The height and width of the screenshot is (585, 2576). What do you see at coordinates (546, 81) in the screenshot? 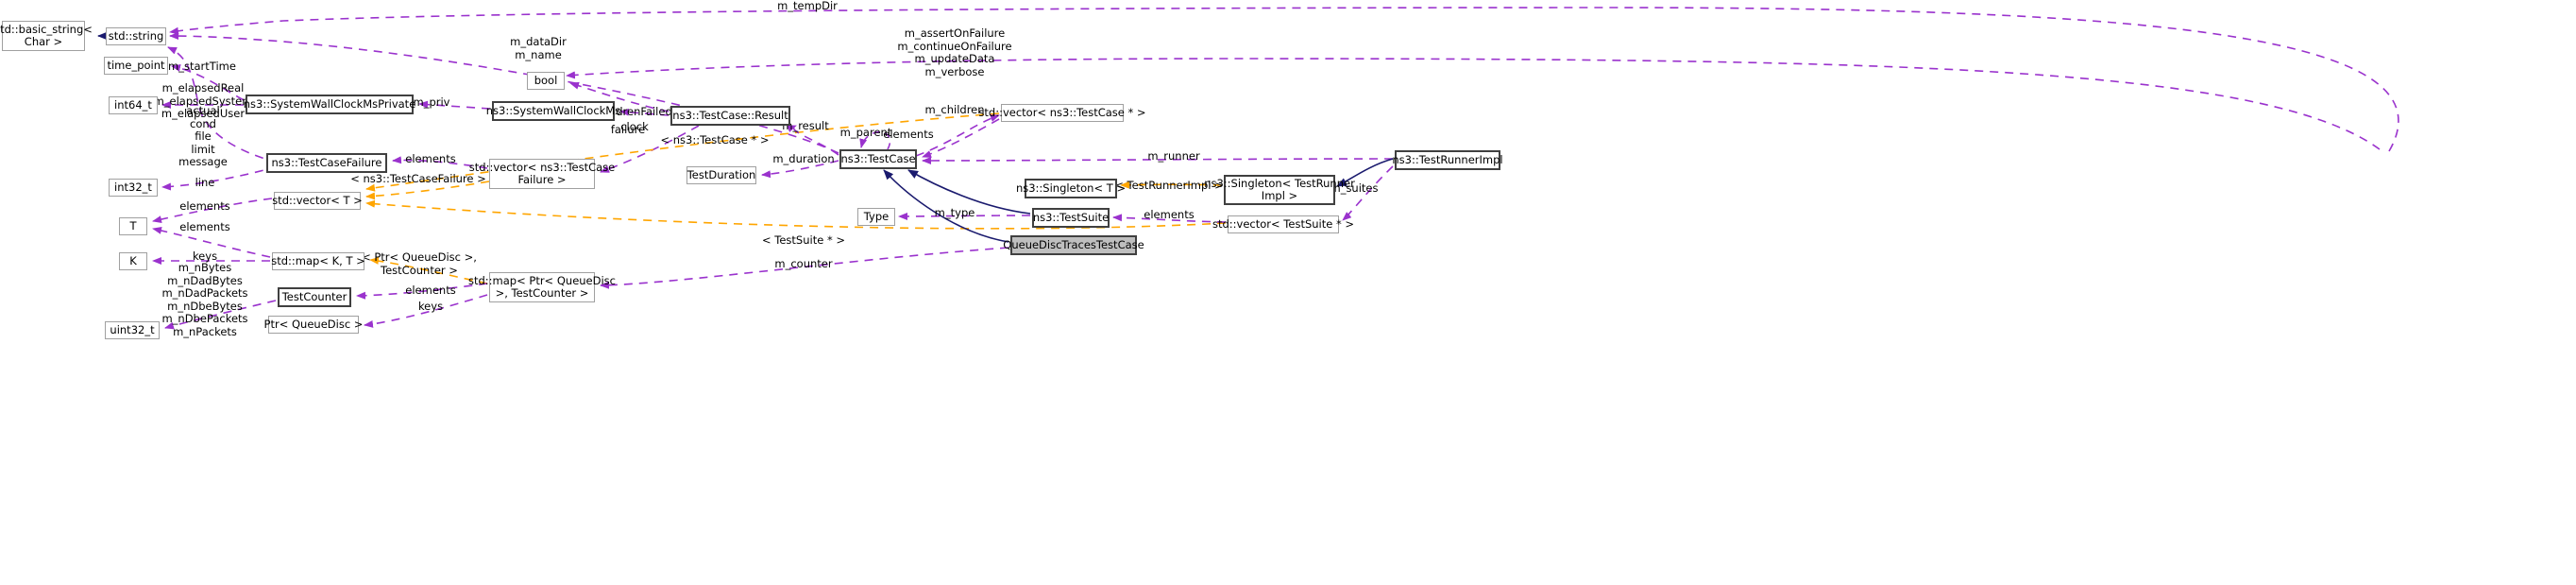
I see `node-bool: bool` at bounding box center [546, 81].